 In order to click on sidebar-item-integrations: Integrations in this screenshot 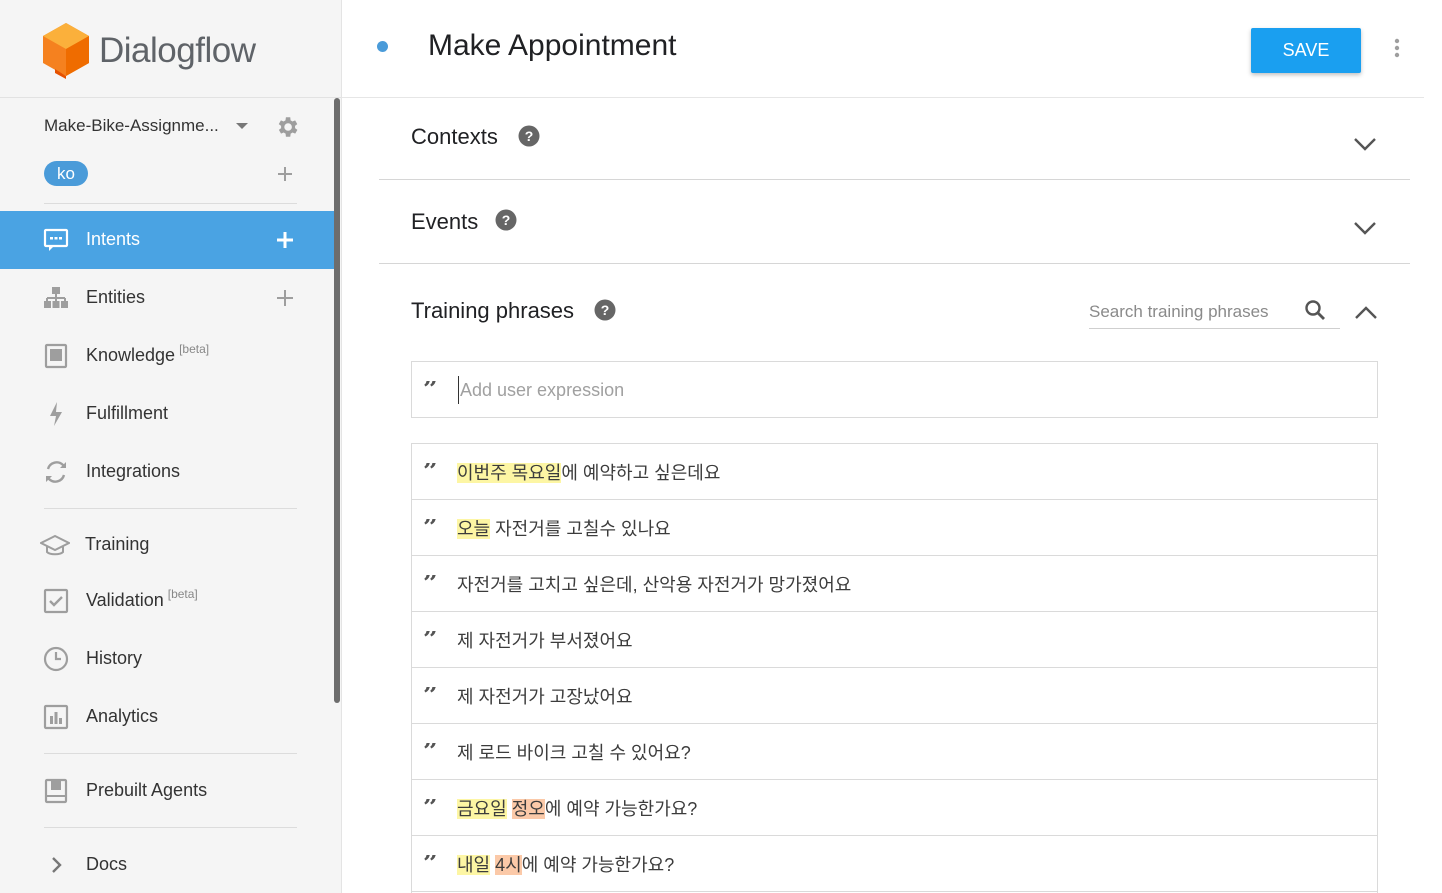, I will do `click(167, 472)`.